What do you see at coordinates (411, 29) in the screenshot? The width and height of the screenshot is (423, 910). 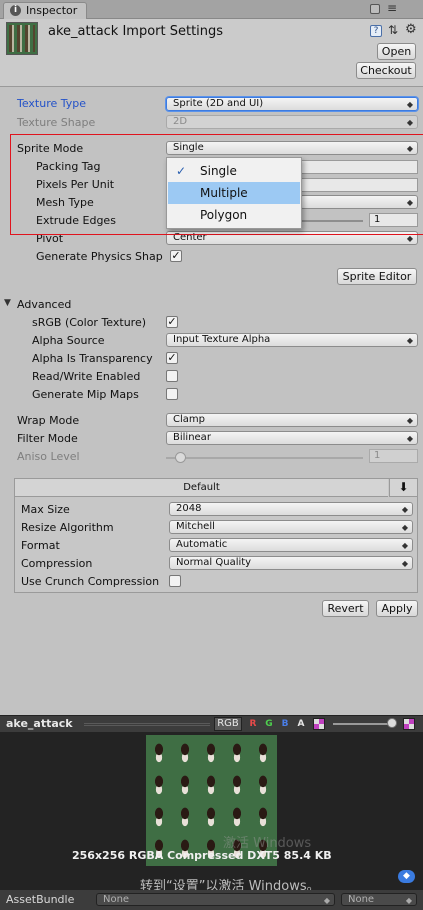 I see `gear-icon: ⚙` at bounding box center [411, 29].